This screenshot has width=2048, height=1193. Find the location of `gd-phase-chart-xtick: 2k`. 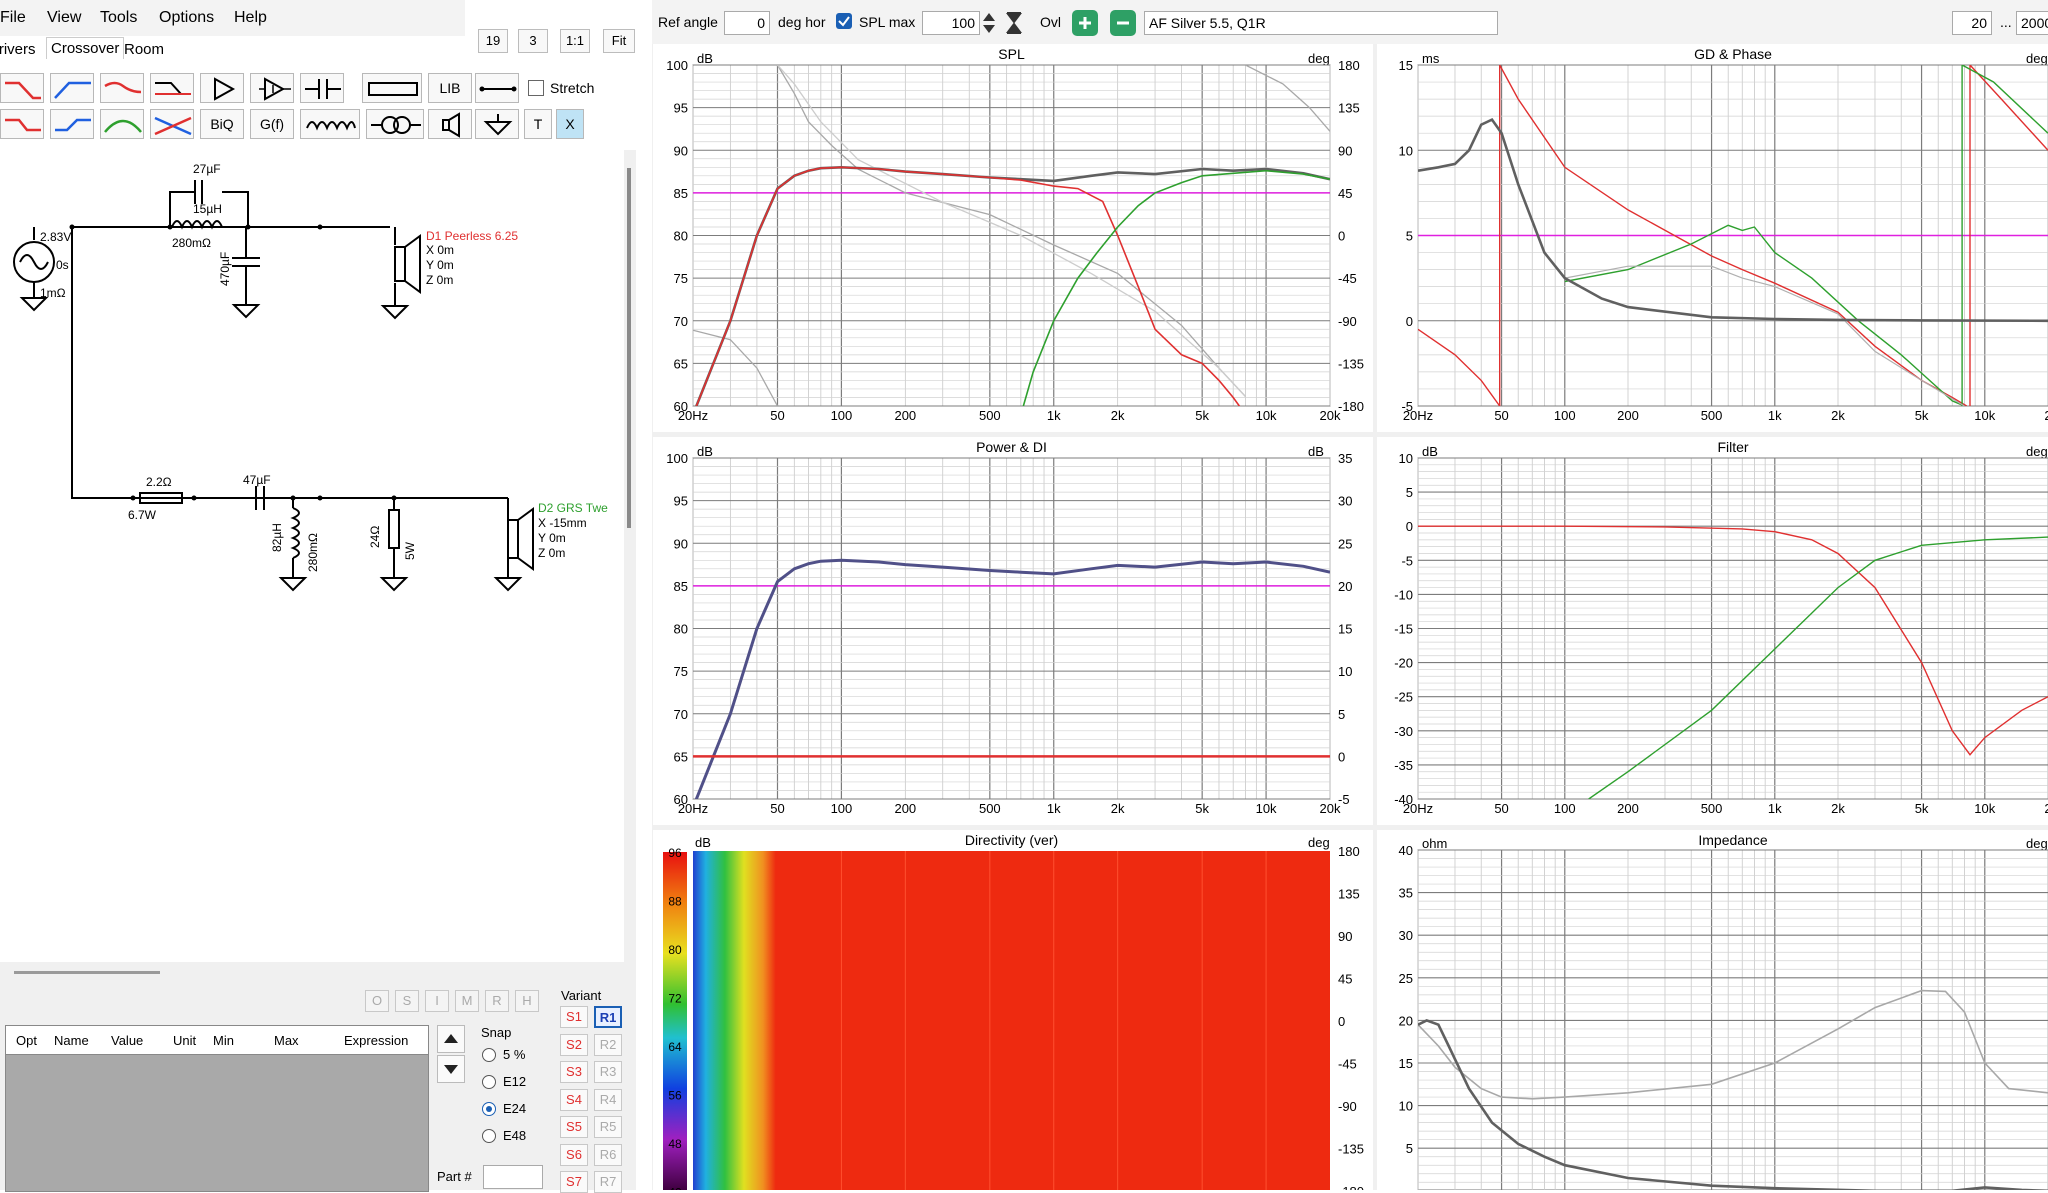

gd-phase-chart-xtick: 2k is located at coordinates (1838, 415).